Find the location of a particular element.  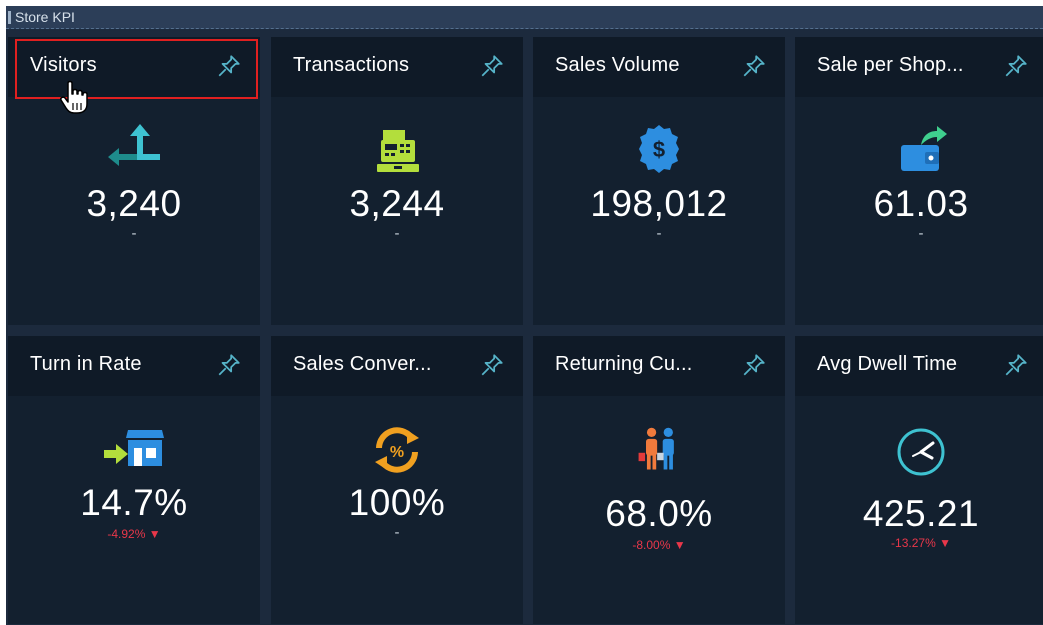

tile-header: Transactions is located at coordinates (397, 67).